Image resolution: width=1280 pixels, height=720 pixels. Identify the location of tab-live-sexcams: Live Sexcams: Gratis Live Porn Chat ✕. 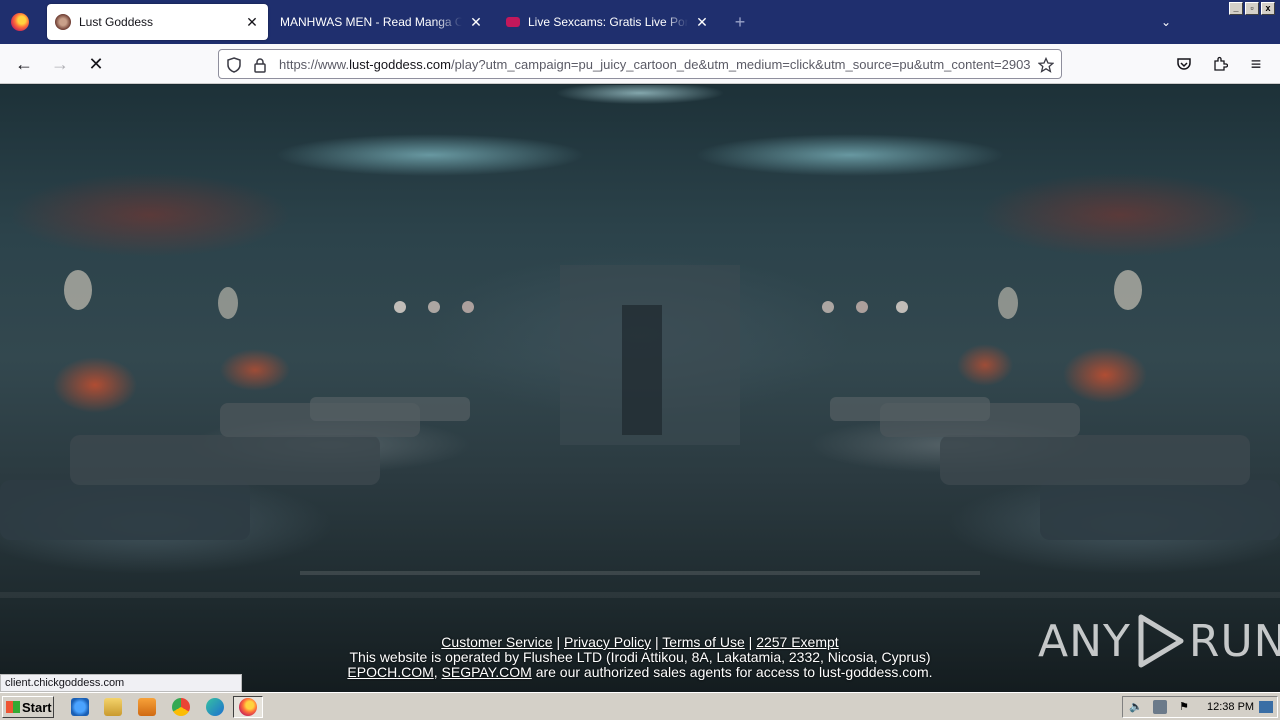
(608, 22).